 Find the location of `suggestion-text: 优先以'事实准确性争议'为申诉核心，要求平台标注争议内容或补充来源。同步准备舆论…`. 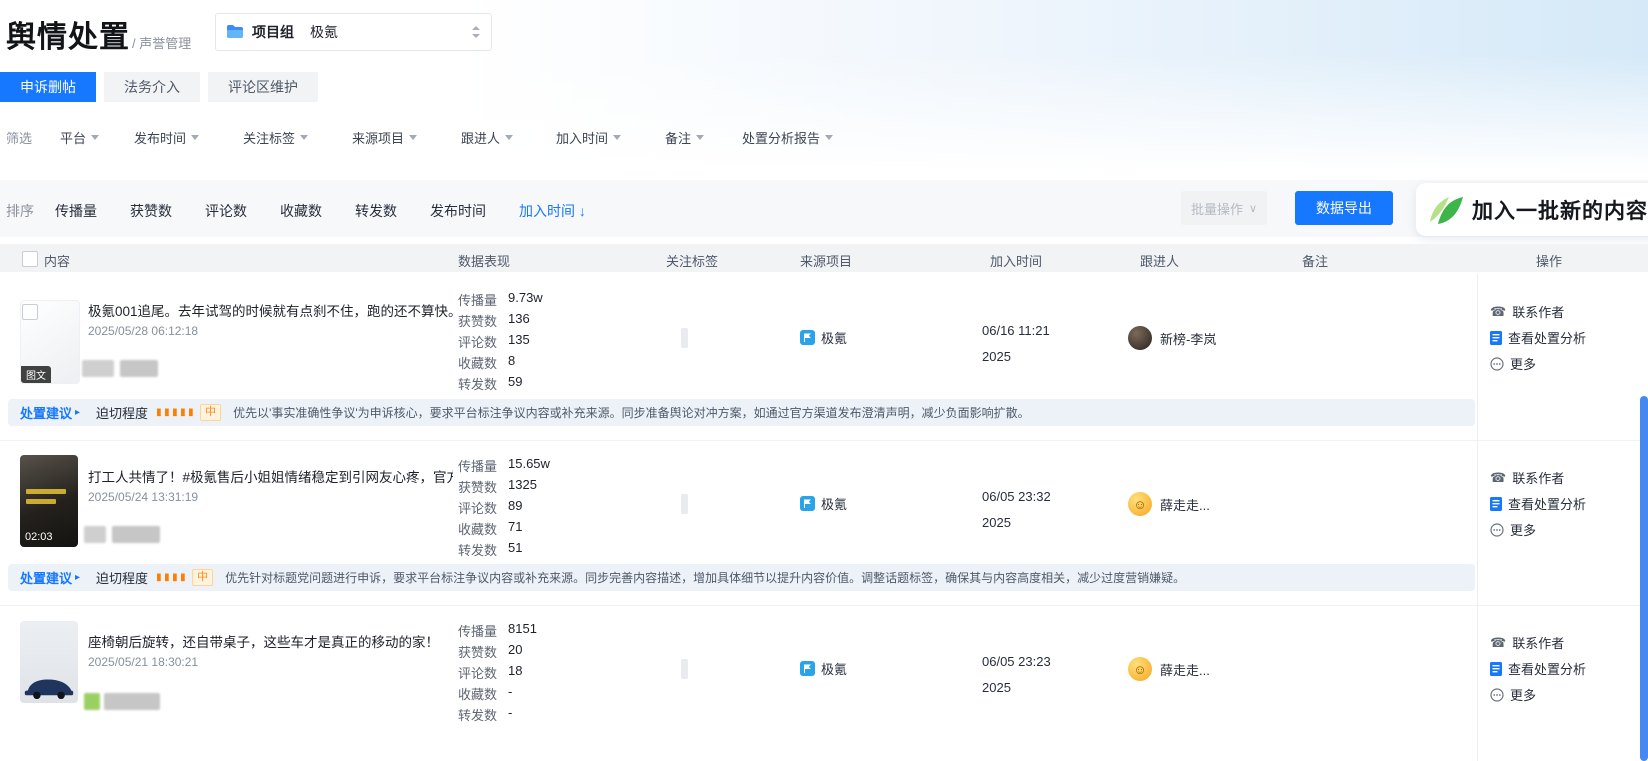

suggestion-text: 优先以'事实准确性争议'为申诉核心，要求平台标注争议内容或补充来源。同步准备舆论… is located at coordinates (631, 413).